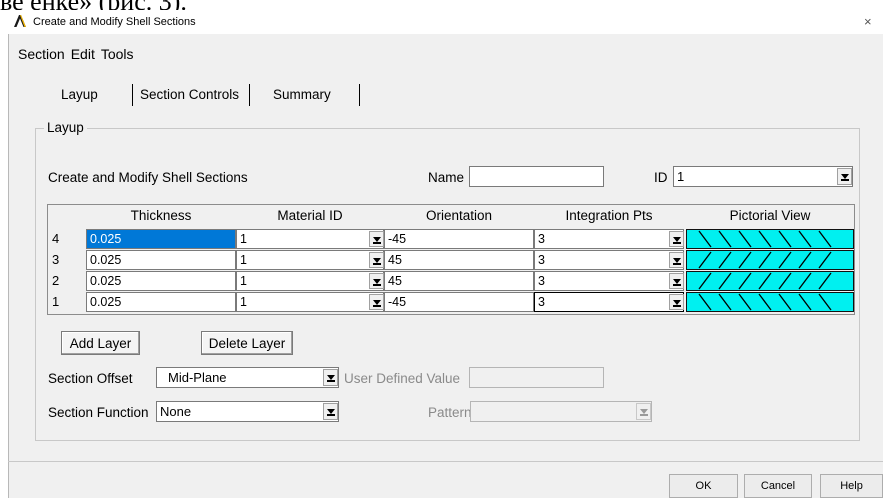  What do you see at coordinates (536, 176) in the screenshot?
I see `name-input` at bounding box center [536, 176].